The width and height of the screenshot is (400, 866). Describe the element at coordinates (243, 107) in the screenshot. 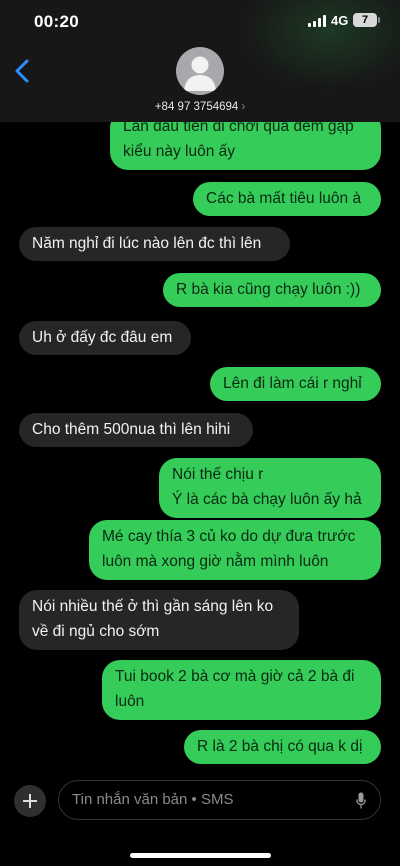

I see `contact-chevron-icon: ›` at that location.